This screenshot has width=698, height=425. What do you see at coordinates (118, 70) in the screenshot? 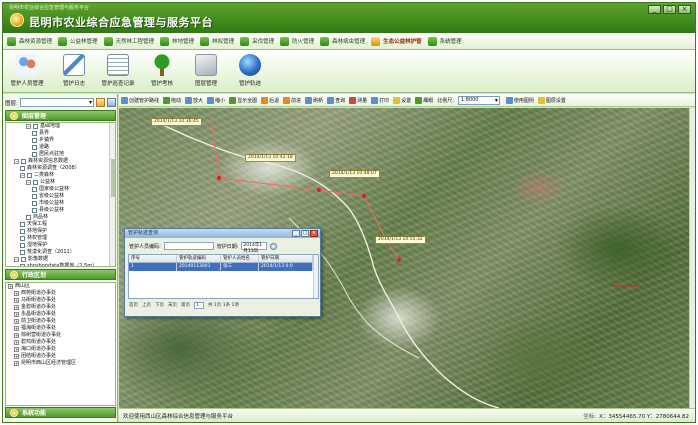
I see `ribbon-records-button: 管护巡查记录` at bounding box center [118, 70].